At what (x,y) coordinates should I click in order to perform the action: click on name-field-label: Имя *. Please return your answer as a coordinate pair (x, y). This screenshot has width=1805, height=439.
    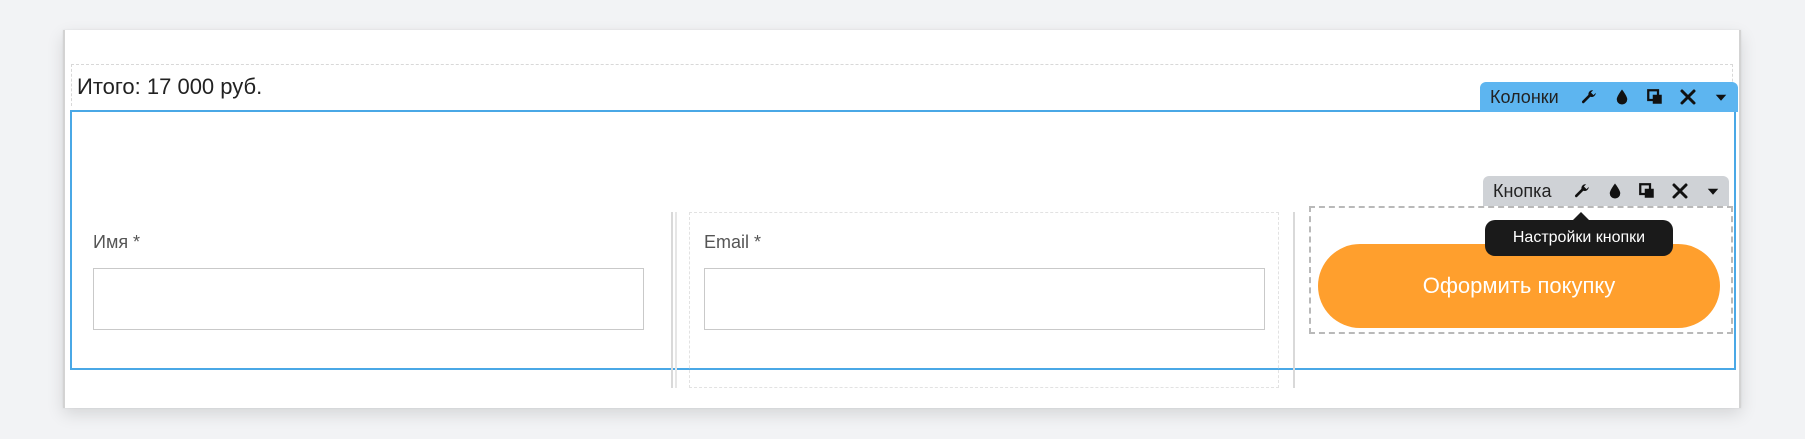
    Looking at the image, I should click on (117, 242).